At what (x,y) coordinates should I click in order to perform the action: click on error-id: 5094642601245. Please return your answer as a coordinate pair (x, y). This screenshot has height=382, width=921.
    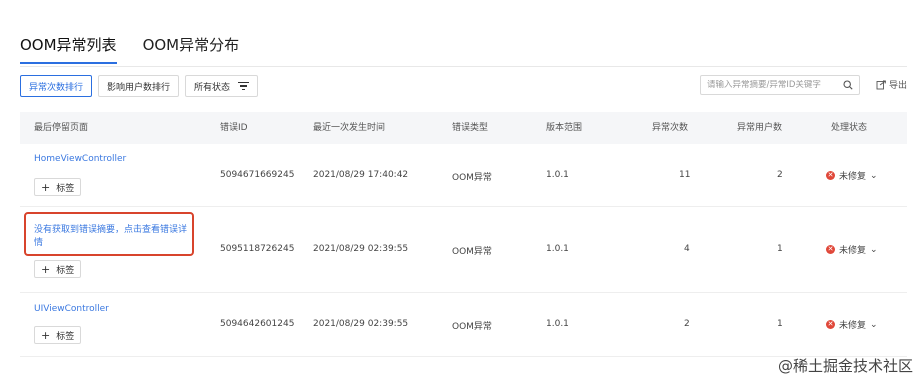
    Looking at the image, I should click on (257, 324).